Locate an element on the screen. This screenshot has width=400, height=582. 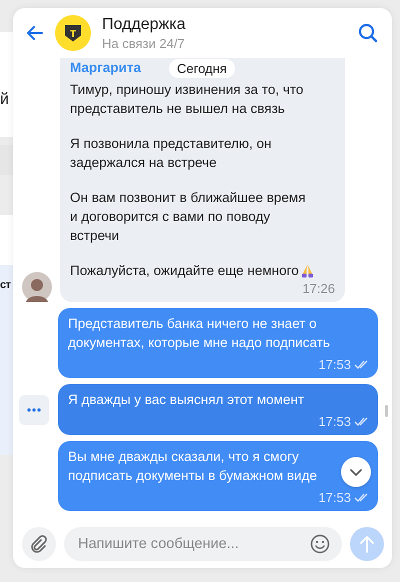
search-icon is located at coordinates (368, 33).